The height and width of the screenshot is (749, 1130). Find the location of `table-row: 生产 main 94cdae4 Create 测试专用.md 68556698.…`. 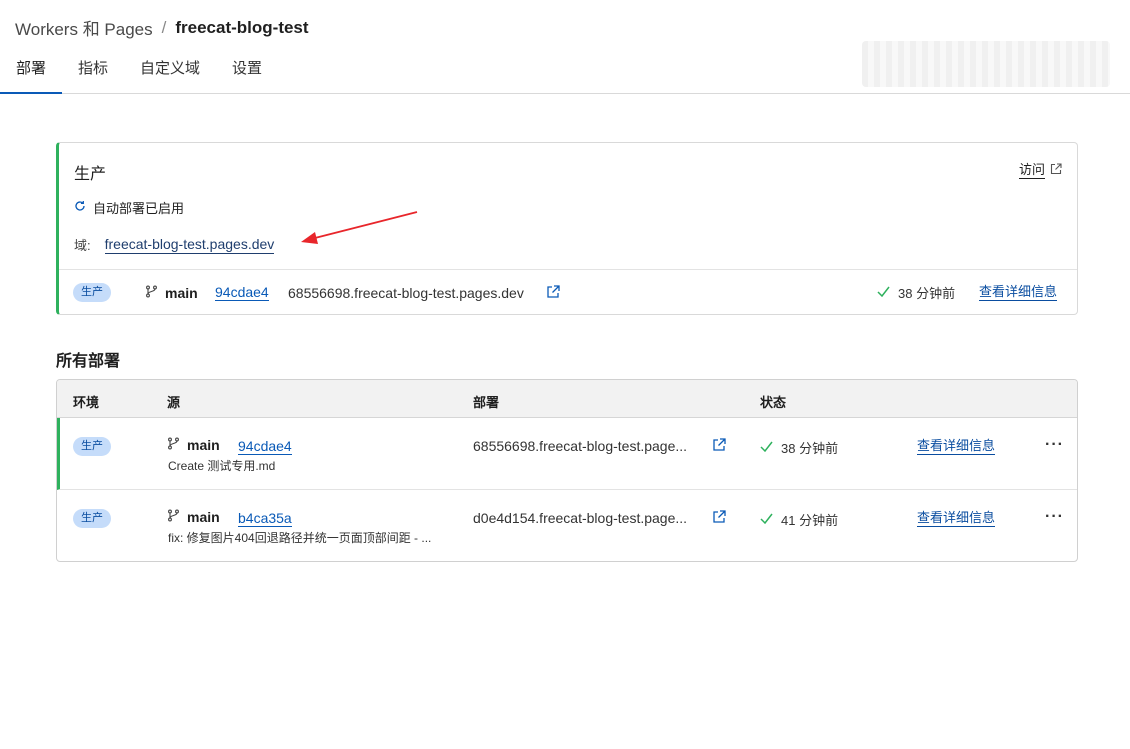

table-row: 生产 main 94cdae4 Create 测试专用.md 68556698.… is located at coordinates (567, 454).